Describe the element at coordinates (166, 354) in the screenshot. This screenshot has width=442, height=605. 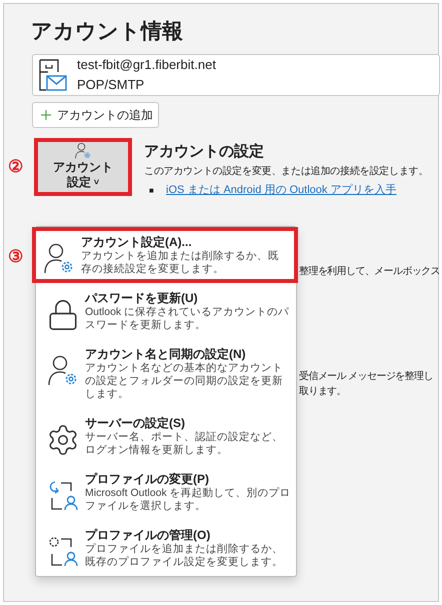
I see `menu-item-title: アカウント名と同期の設定(N)` at that location.